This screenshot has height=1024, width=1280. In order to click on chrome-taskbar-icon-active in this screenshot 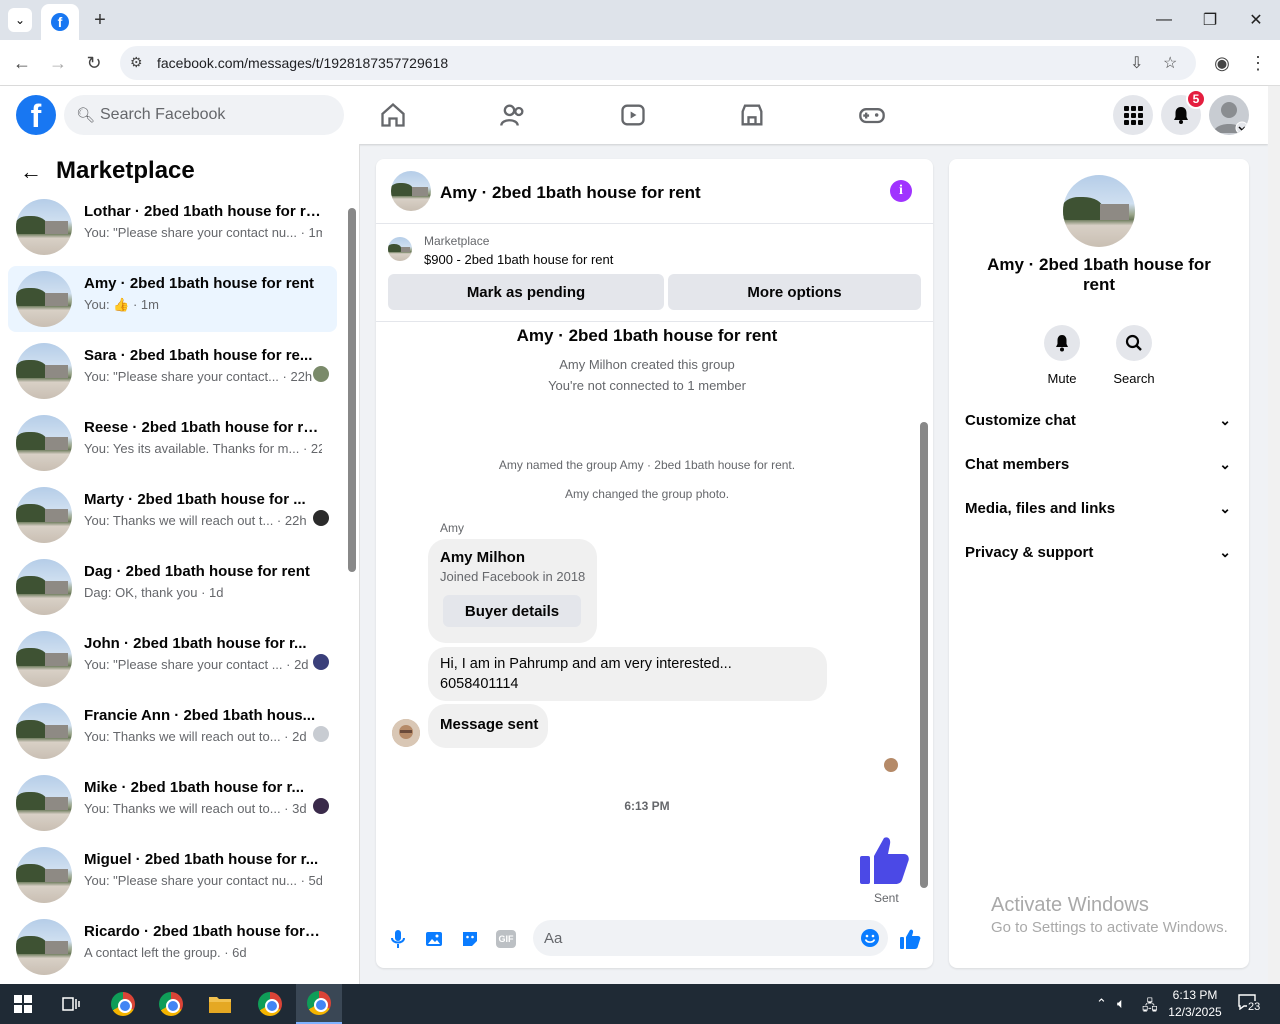, I will do `click(319, 1004)`.